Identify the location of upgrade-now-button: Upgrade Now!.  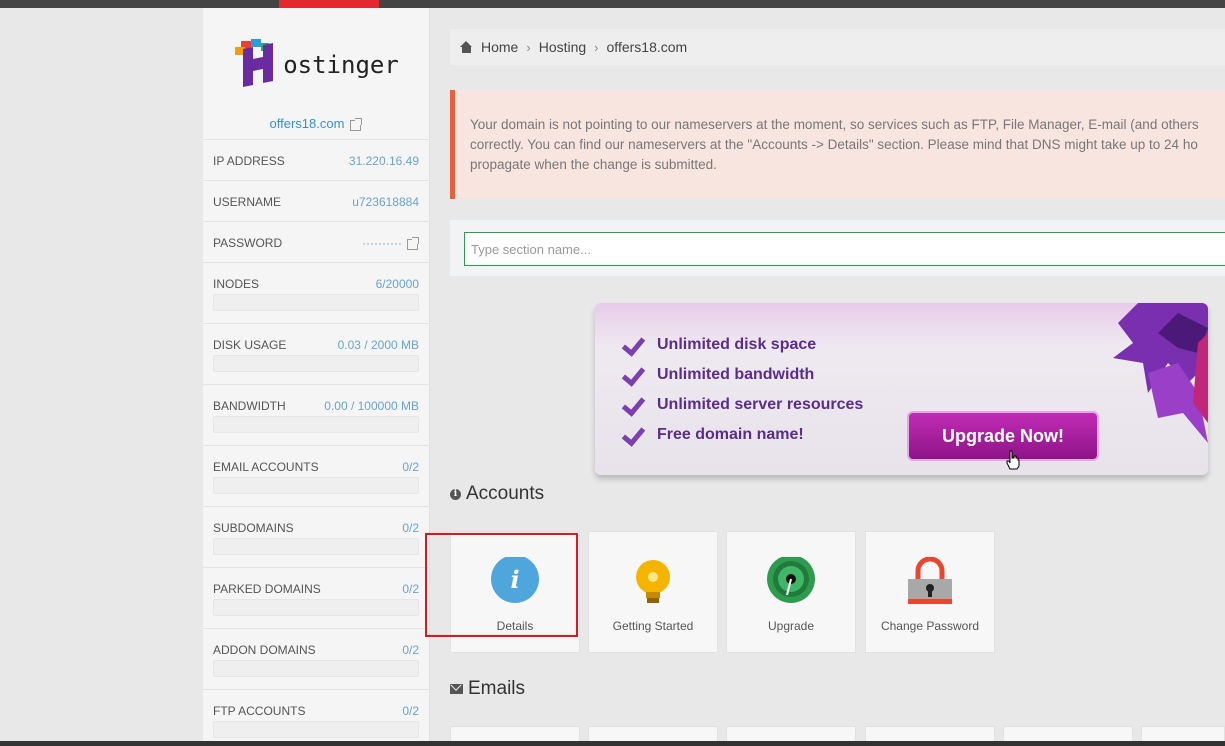
(1003, 436).